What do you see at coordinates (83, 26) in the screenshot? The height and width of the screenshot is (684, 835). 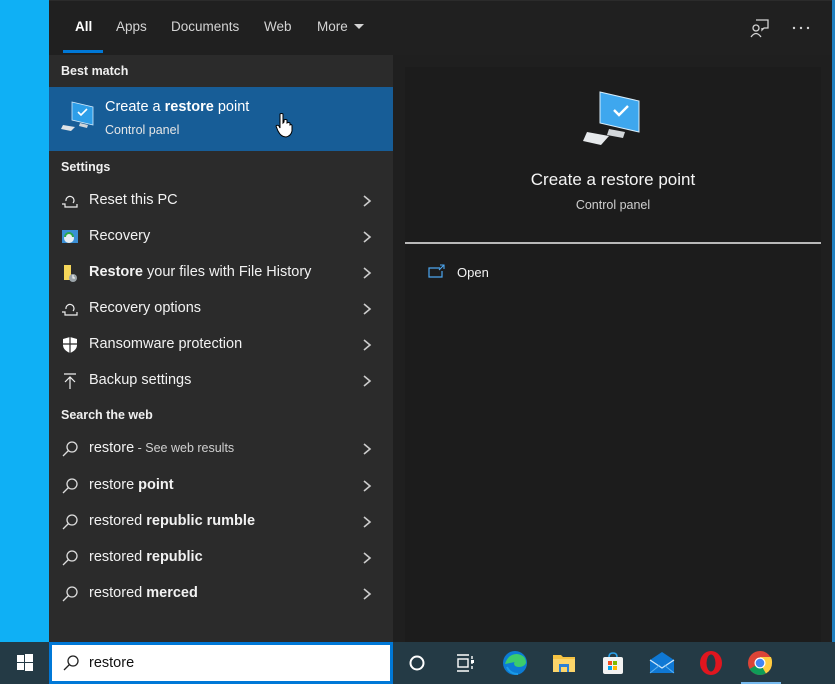 I see `tab-all: All` at bounding box center [83, 26].